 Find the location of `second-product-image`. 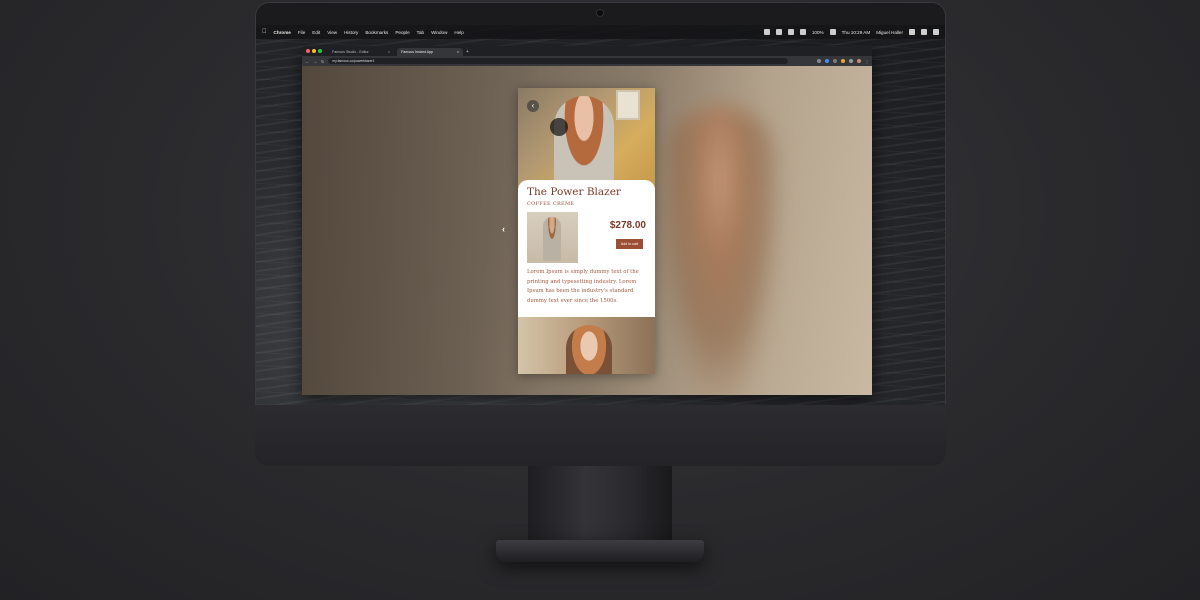

second-product-image is located at coordinates (586, 345).